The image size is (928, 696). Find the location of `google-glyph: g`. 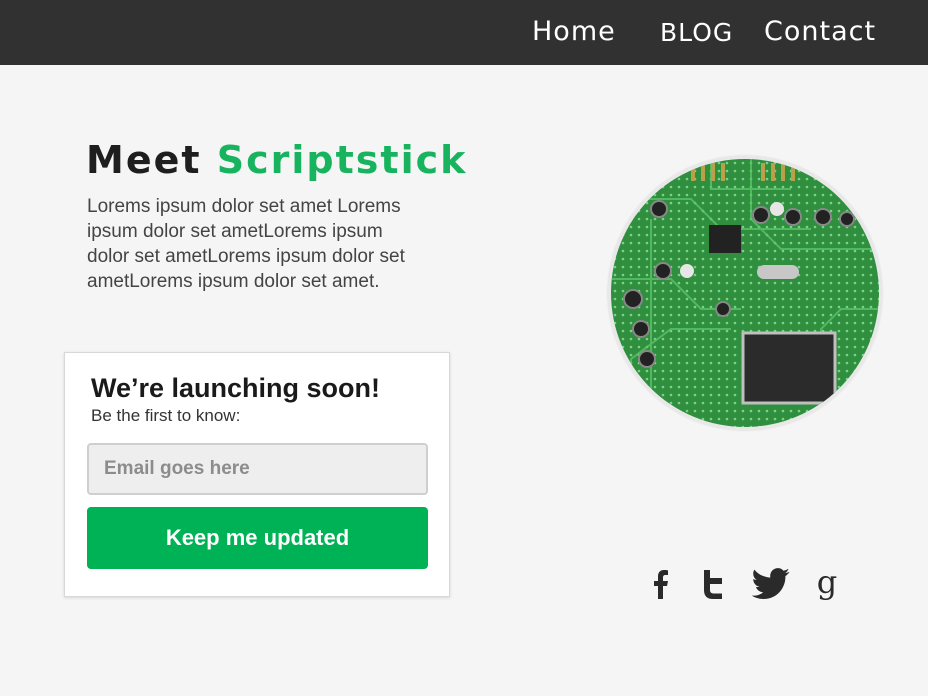

google-glyph: g is located at coordinates (827, 582).